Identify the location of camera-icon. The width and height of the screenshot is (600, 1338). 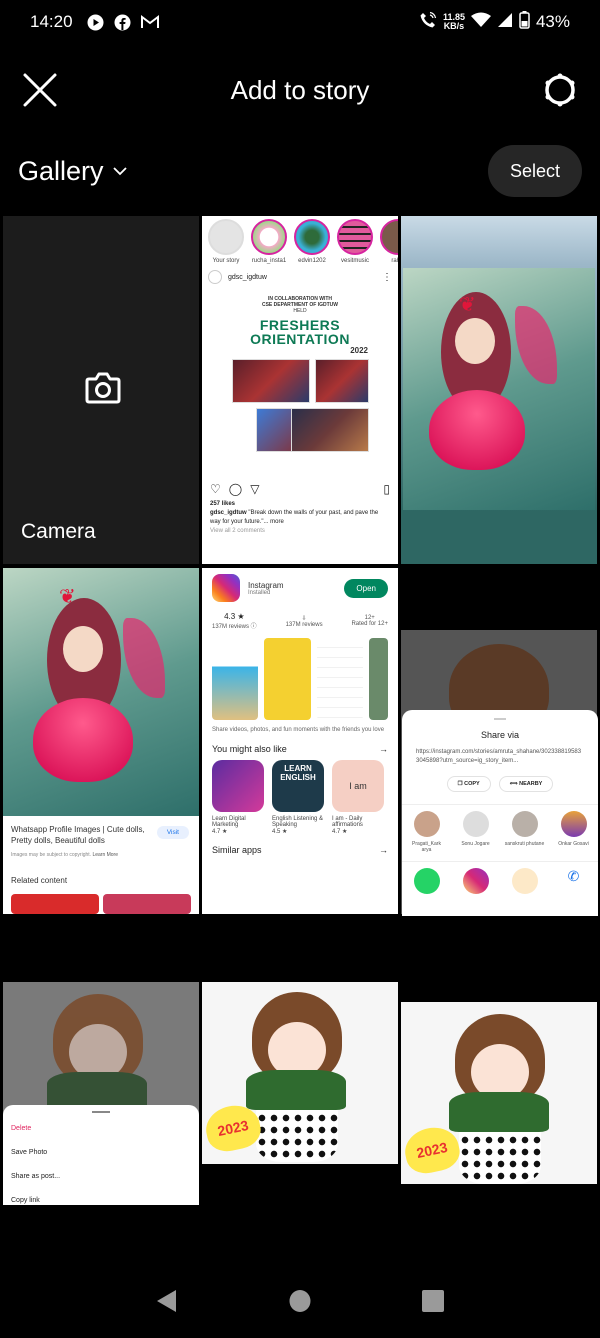
(103, 388).